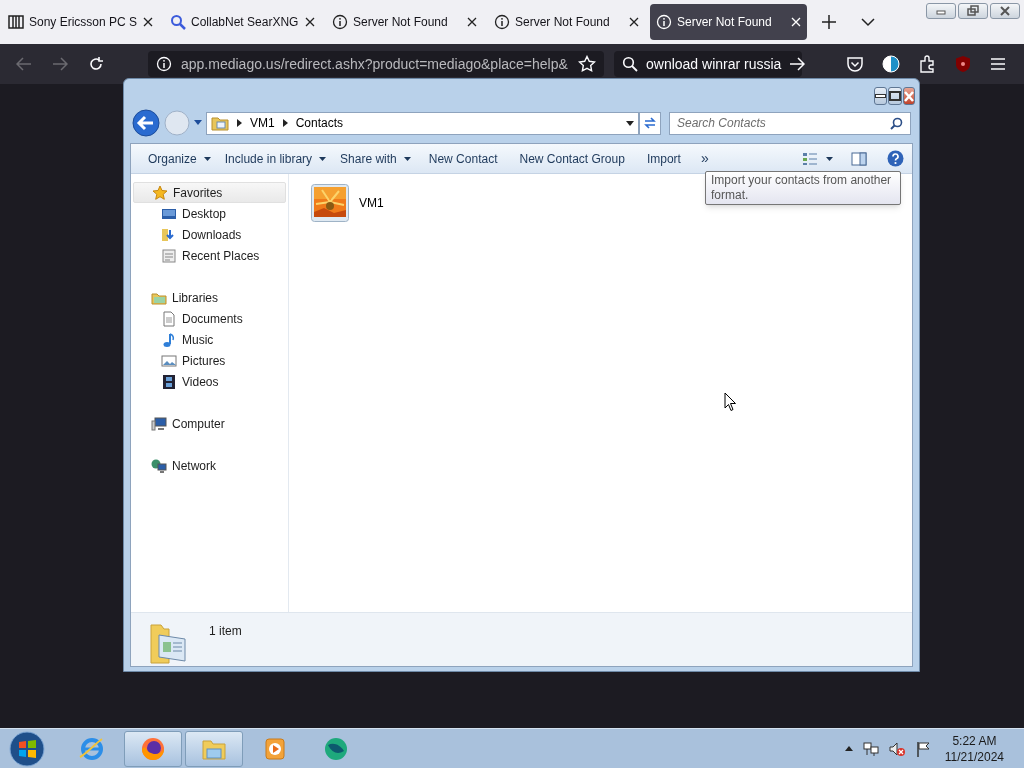  I want to click on refresh-button, so click(650, 123).